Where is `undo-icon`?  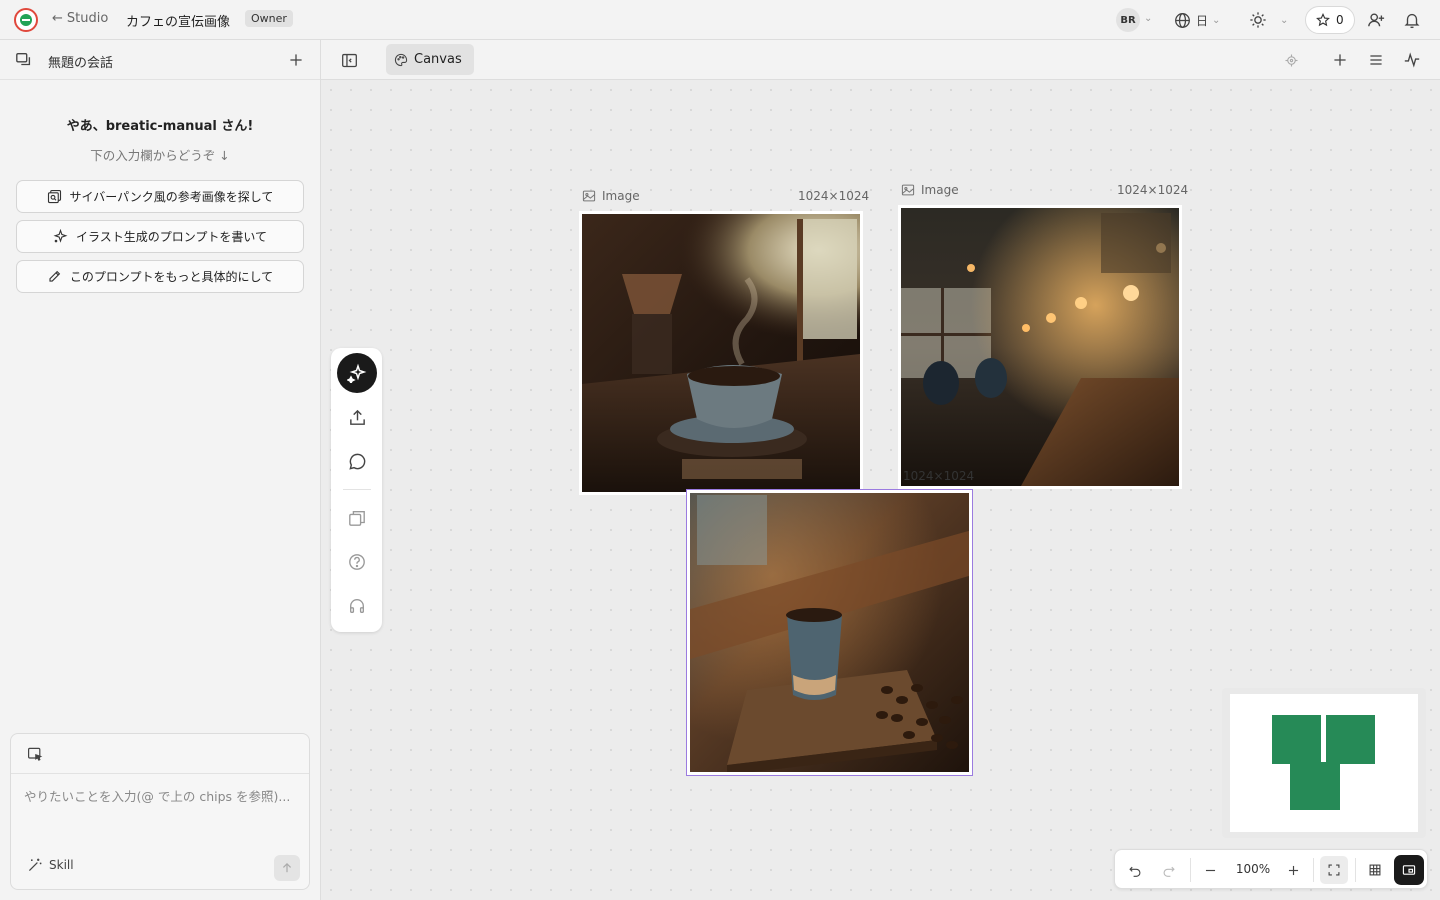
undo-icon is located at coordinates (1135, 870).